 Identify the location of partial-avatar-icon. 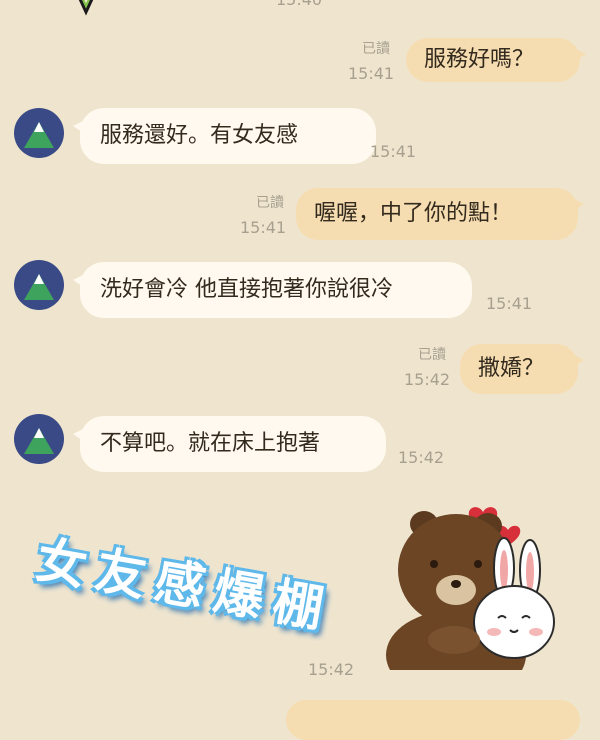
(86, 9).